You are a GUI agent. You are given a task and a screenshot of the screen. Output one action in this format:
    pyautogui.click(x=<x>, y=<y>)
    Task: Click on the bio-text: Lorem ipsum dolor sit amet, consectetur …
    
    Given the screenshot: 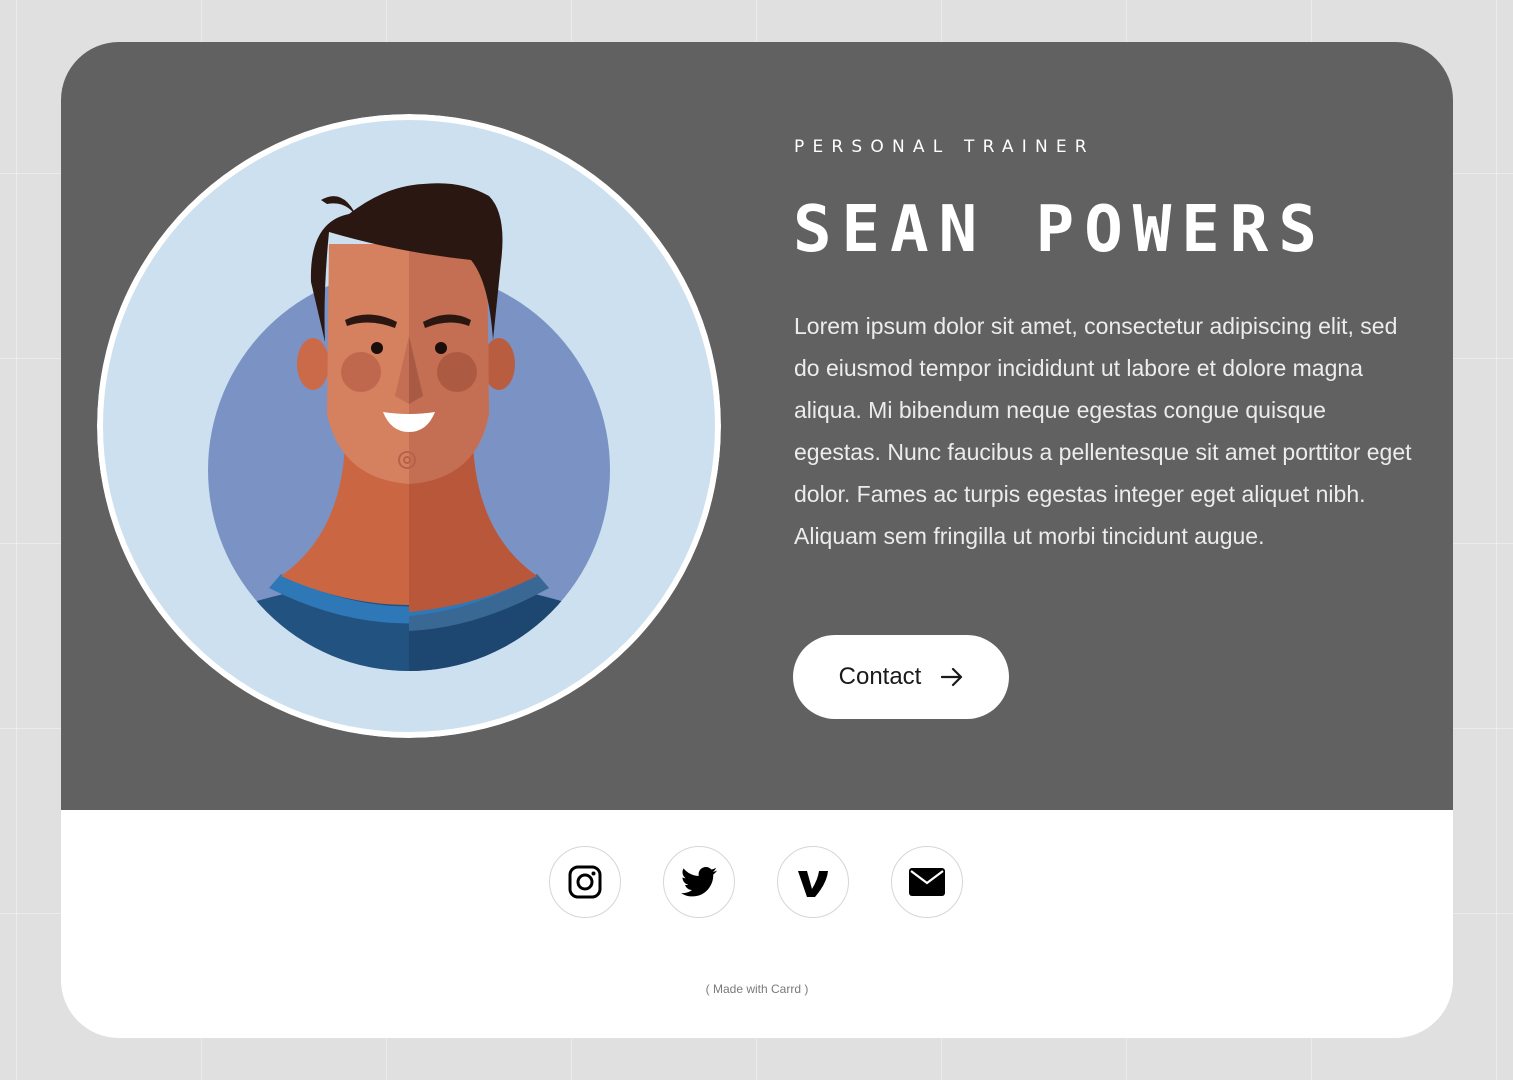 What is the action you would take?
    pyautogui.click(x=1103, y=431)
    